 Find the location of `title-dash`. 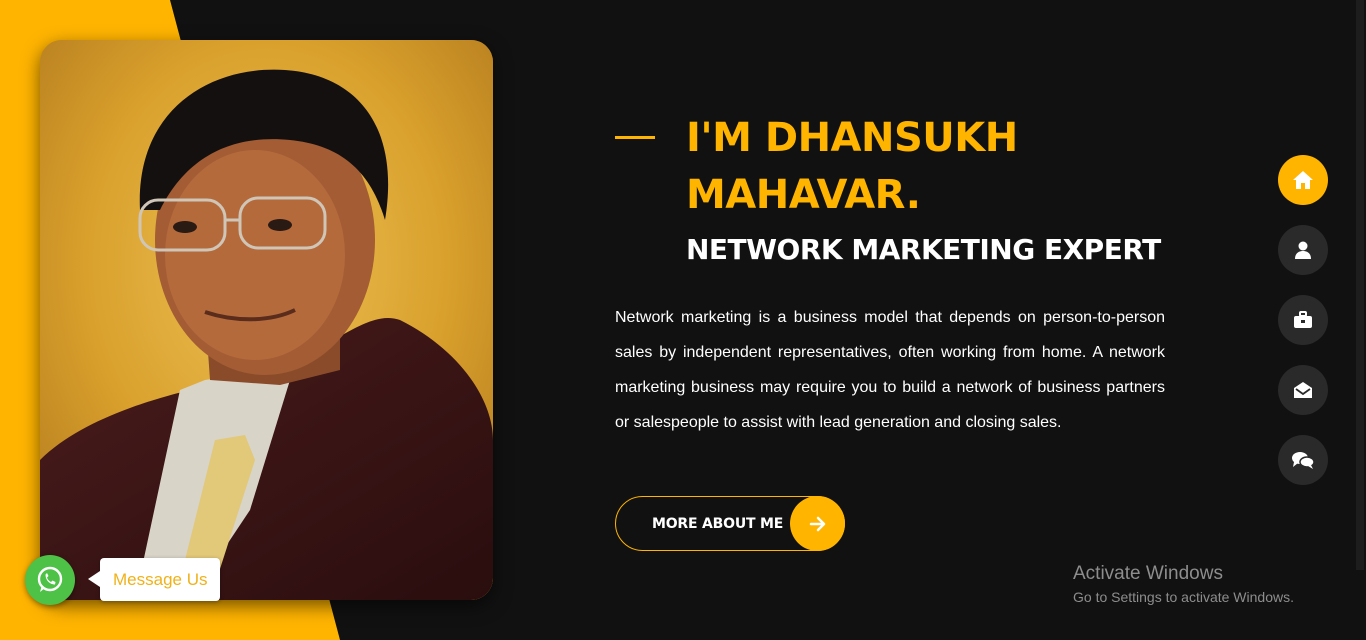

title-dash is located at coordinates (635, 137).